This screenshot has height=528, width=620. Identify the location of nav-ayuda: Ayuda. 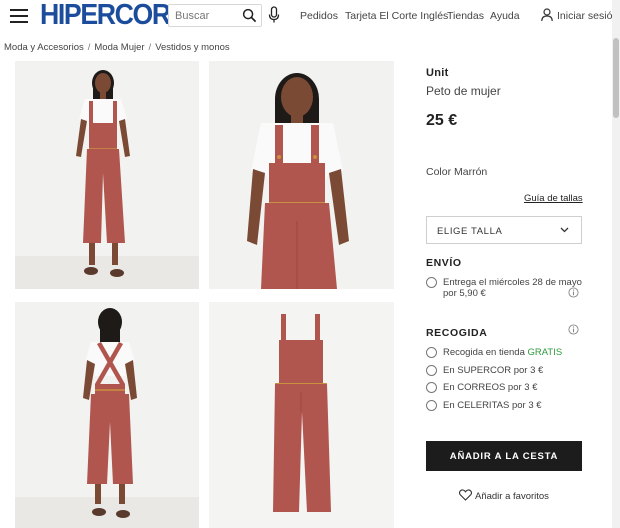
(505, 16).